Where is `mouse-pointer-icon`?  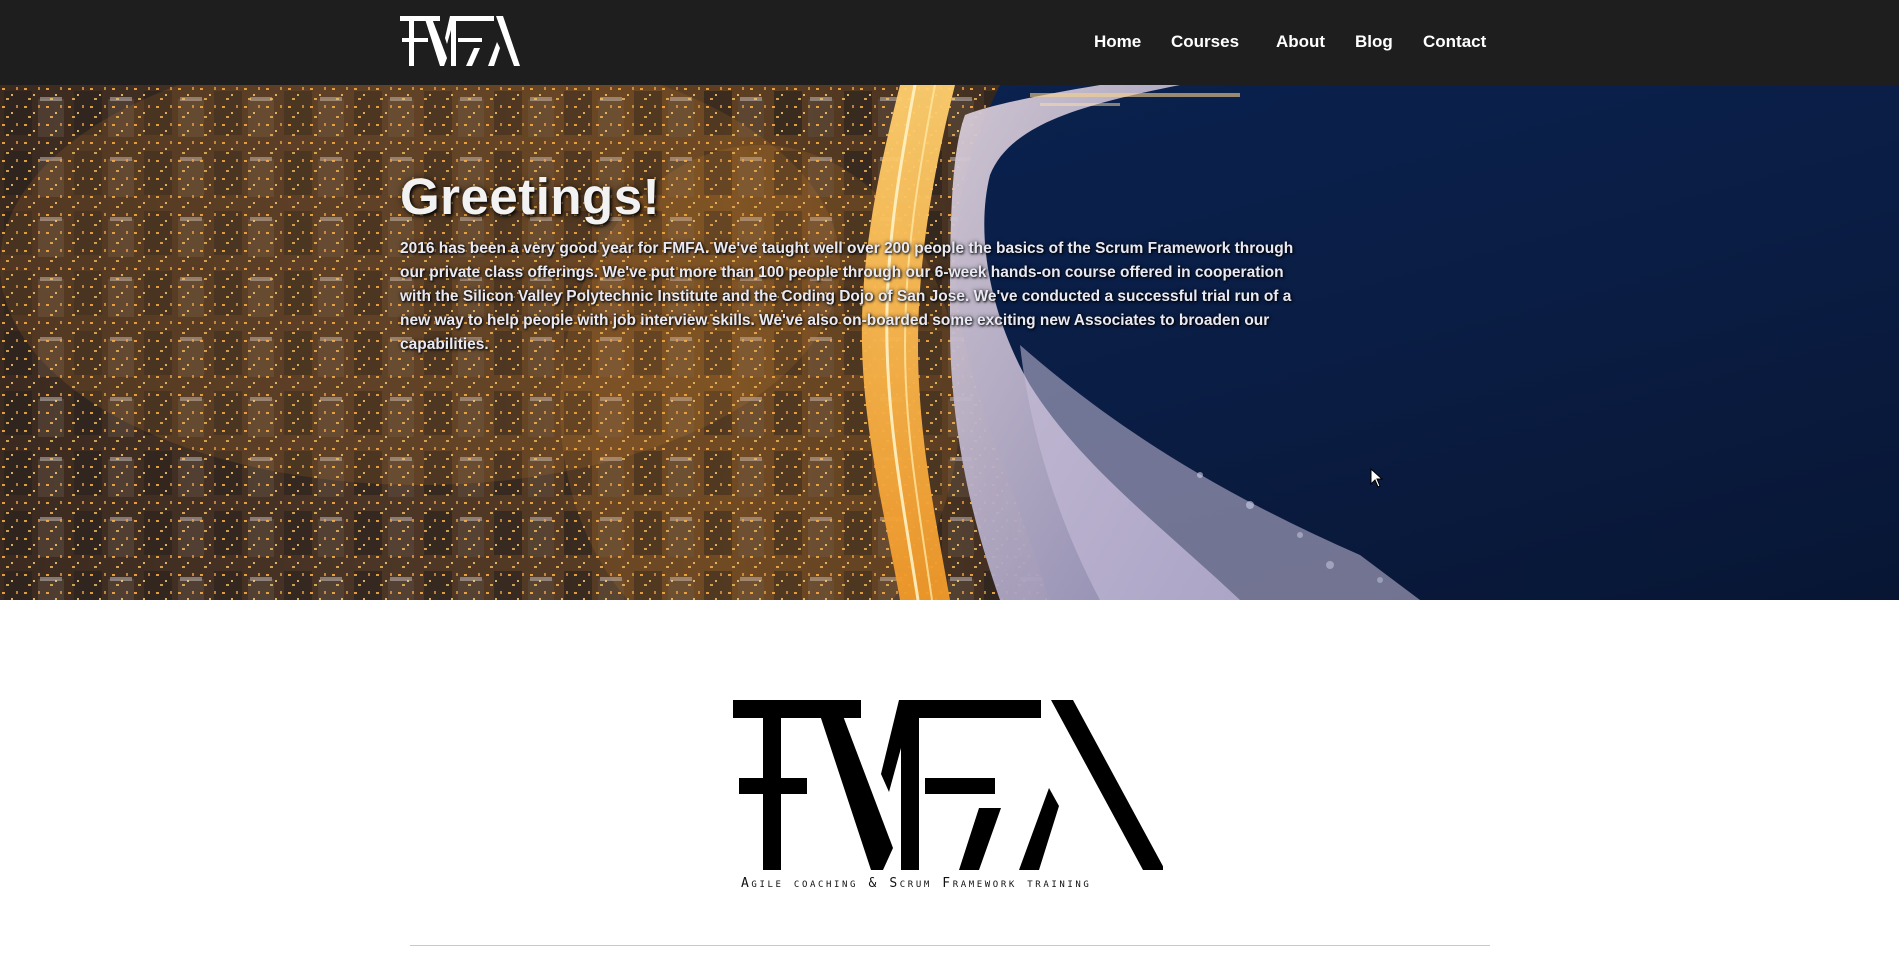
mouse-pointer-icon is located at coordinates (1377, 478).